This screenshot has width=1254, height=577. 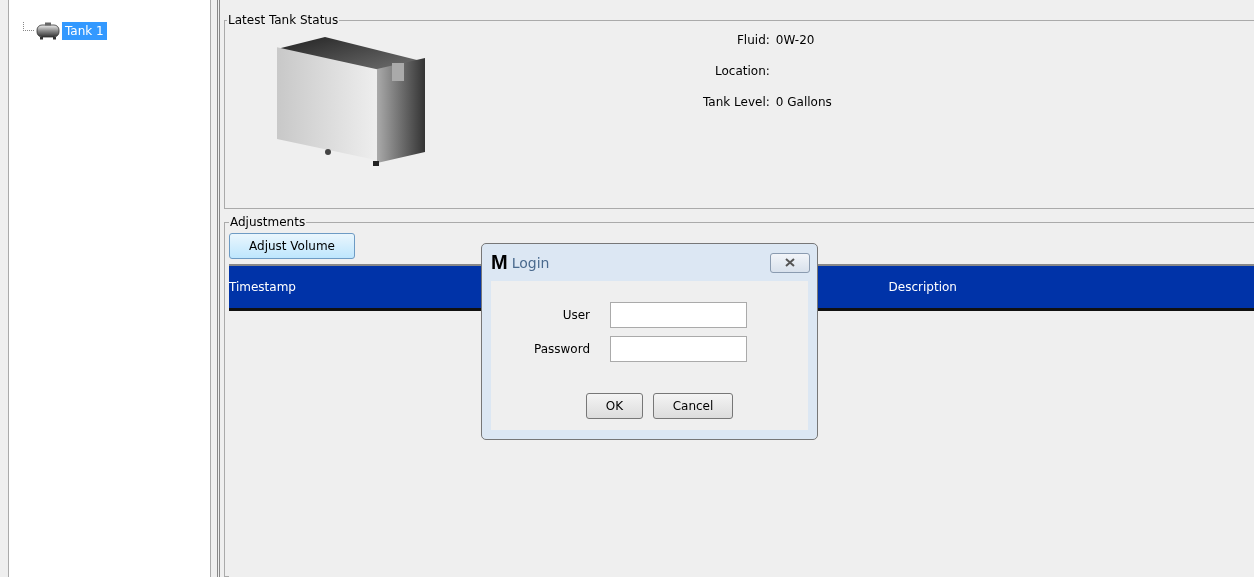 What do you see at coordinates (562, 349) in the screenshot?
I see `field-label: Password` at bounding box center [562, 349].